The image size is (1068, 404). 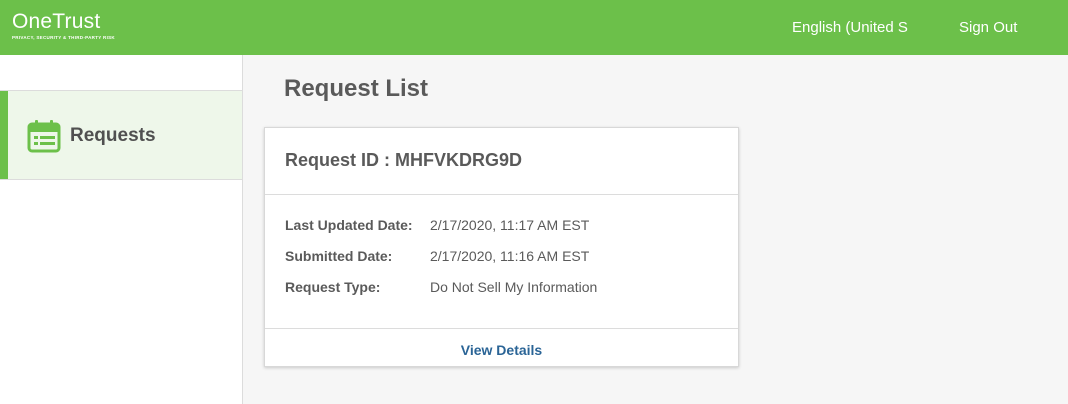 What do you see at coordinates (349, 225) in the screenshot?
I see `last-updated-label: Last Updated Date:` at bounding box center [349, 225].